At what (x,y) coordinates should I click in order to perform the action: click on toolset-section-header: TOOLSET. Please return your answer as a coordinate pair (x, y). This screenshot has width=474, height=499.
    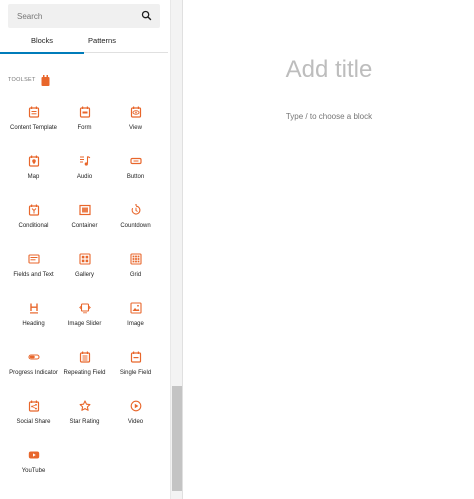
    Looking at the image, I should click on (29, 80).